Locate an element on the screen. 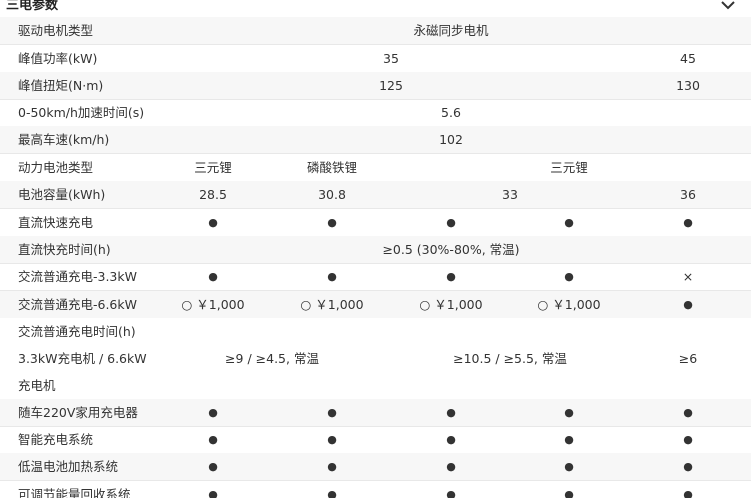 Image resolution: width=751 pixels, height=498 pixels. value-cell: 102 is located at coordinates (451, 139).